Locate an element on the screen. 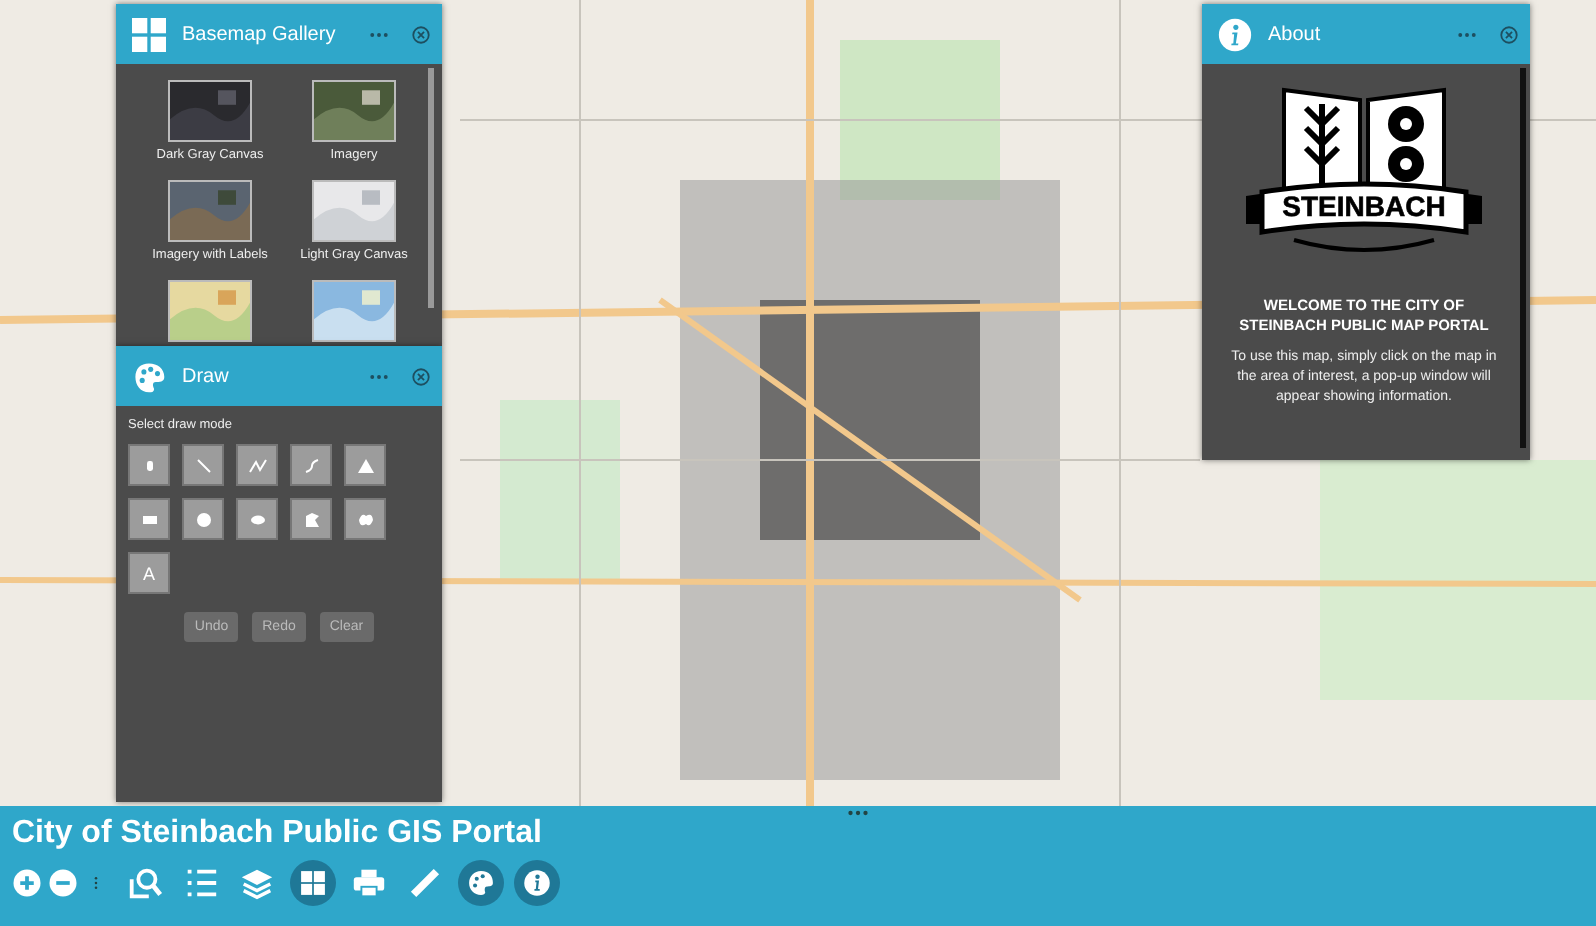 The image size is (1596, 926). line-icon is located at coordinates (203, 465).